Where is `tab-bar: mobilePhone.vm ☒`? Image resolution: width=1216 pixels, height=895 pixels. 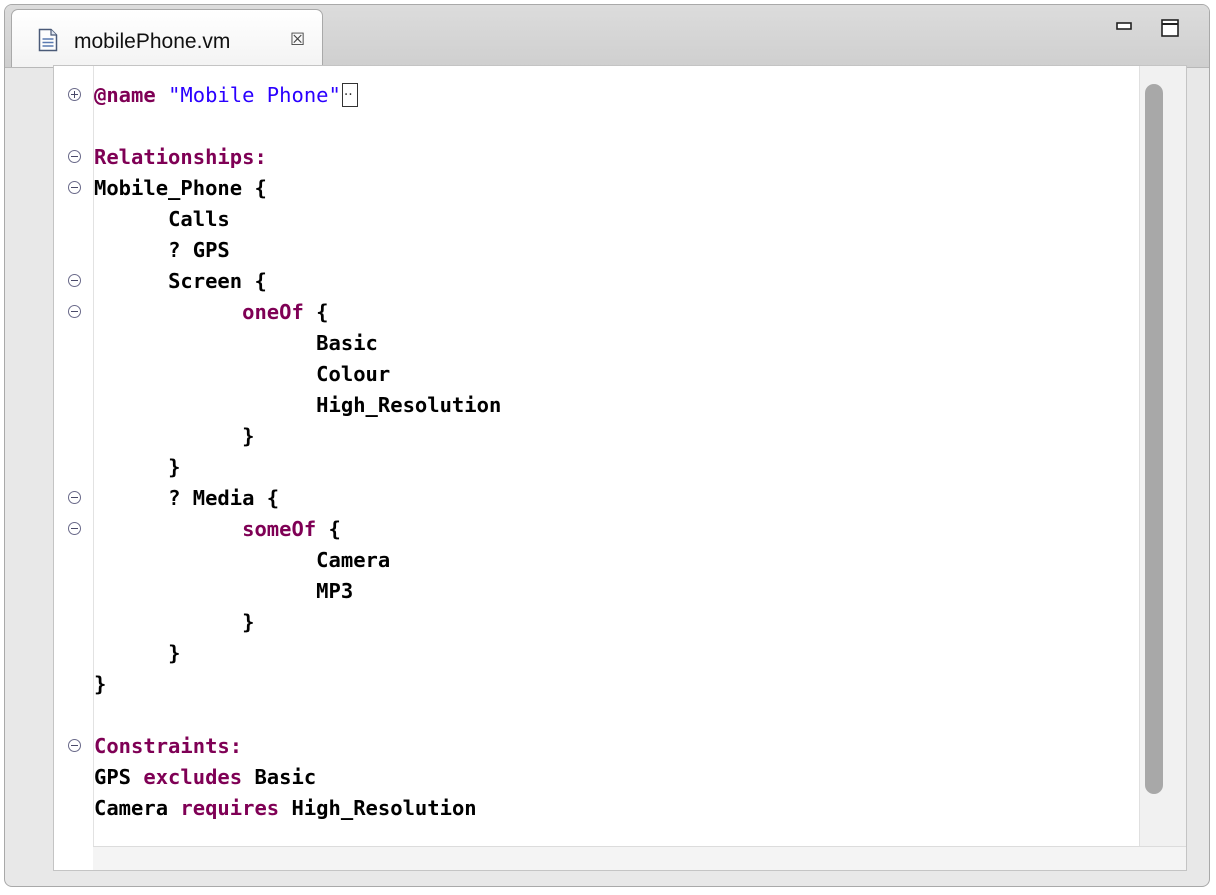 tab-bar: mobilePhone.vm ☒ is located at coordinates (607, 36).